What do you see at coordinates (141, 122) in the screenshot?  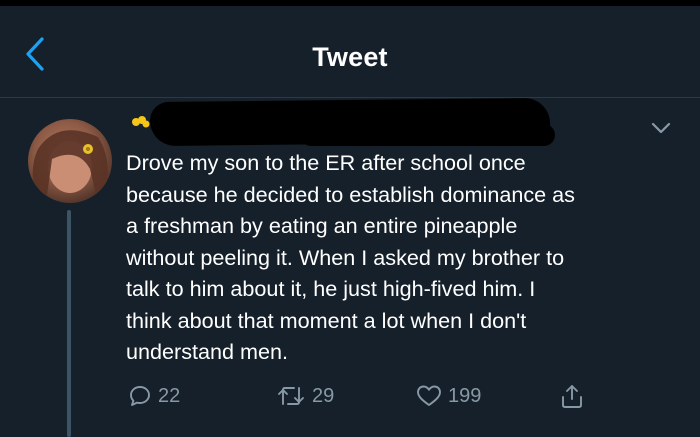 I see `emoji-icon` at bounding box center [141, 122].